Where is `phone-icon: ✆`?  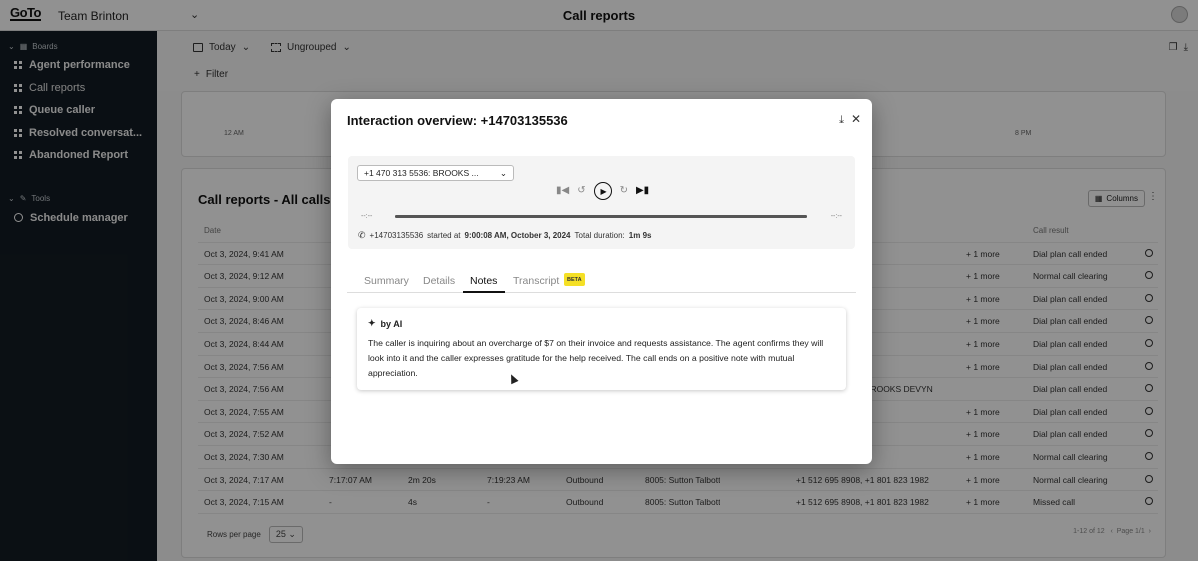 phone-icon: ✆ is located at coordinates (362, 235).